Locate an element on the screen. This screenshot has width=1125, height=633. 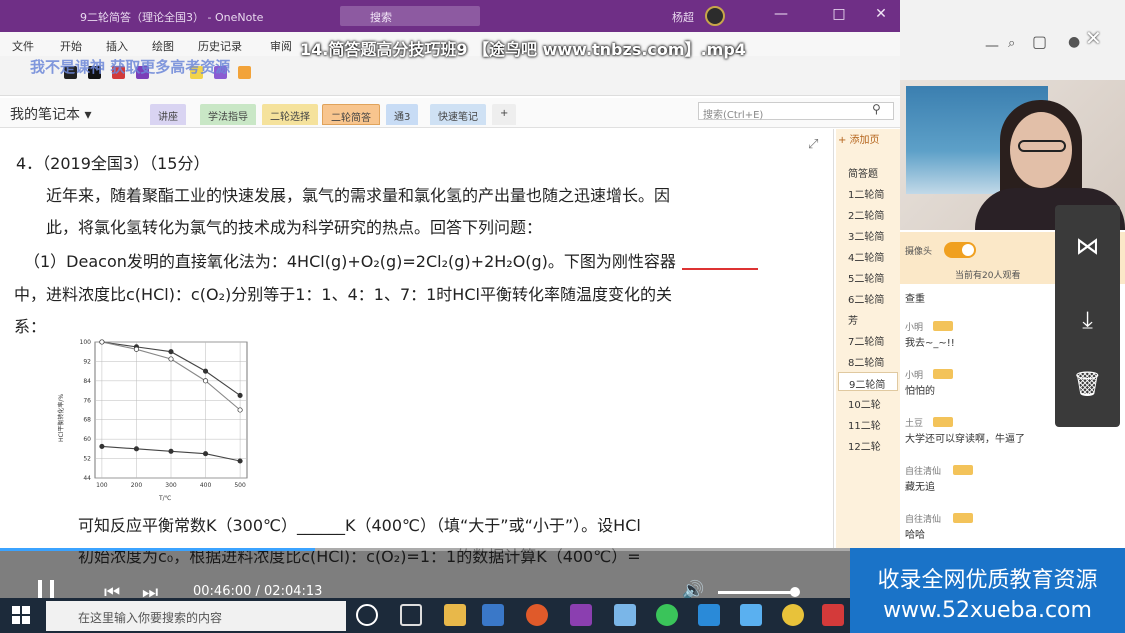
close-button: ✕ is located at coordinates (881, 16).